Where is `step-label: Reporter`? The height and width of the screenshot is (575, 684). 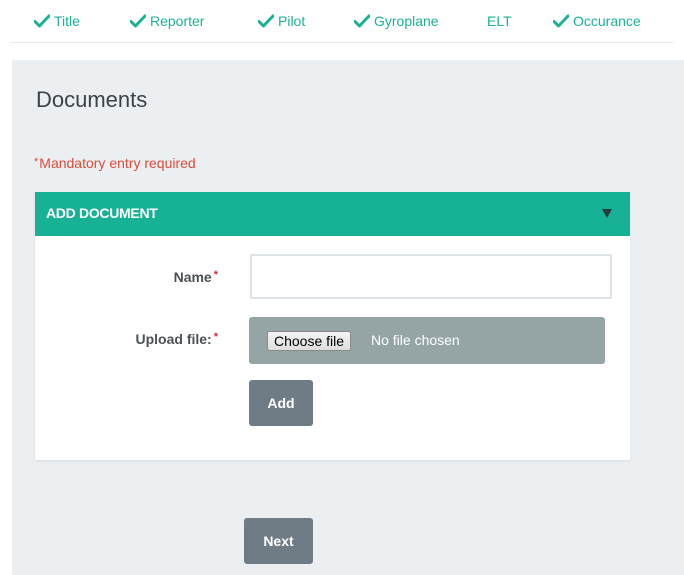
step-label: Reporter is located at coordinates (177, 21).